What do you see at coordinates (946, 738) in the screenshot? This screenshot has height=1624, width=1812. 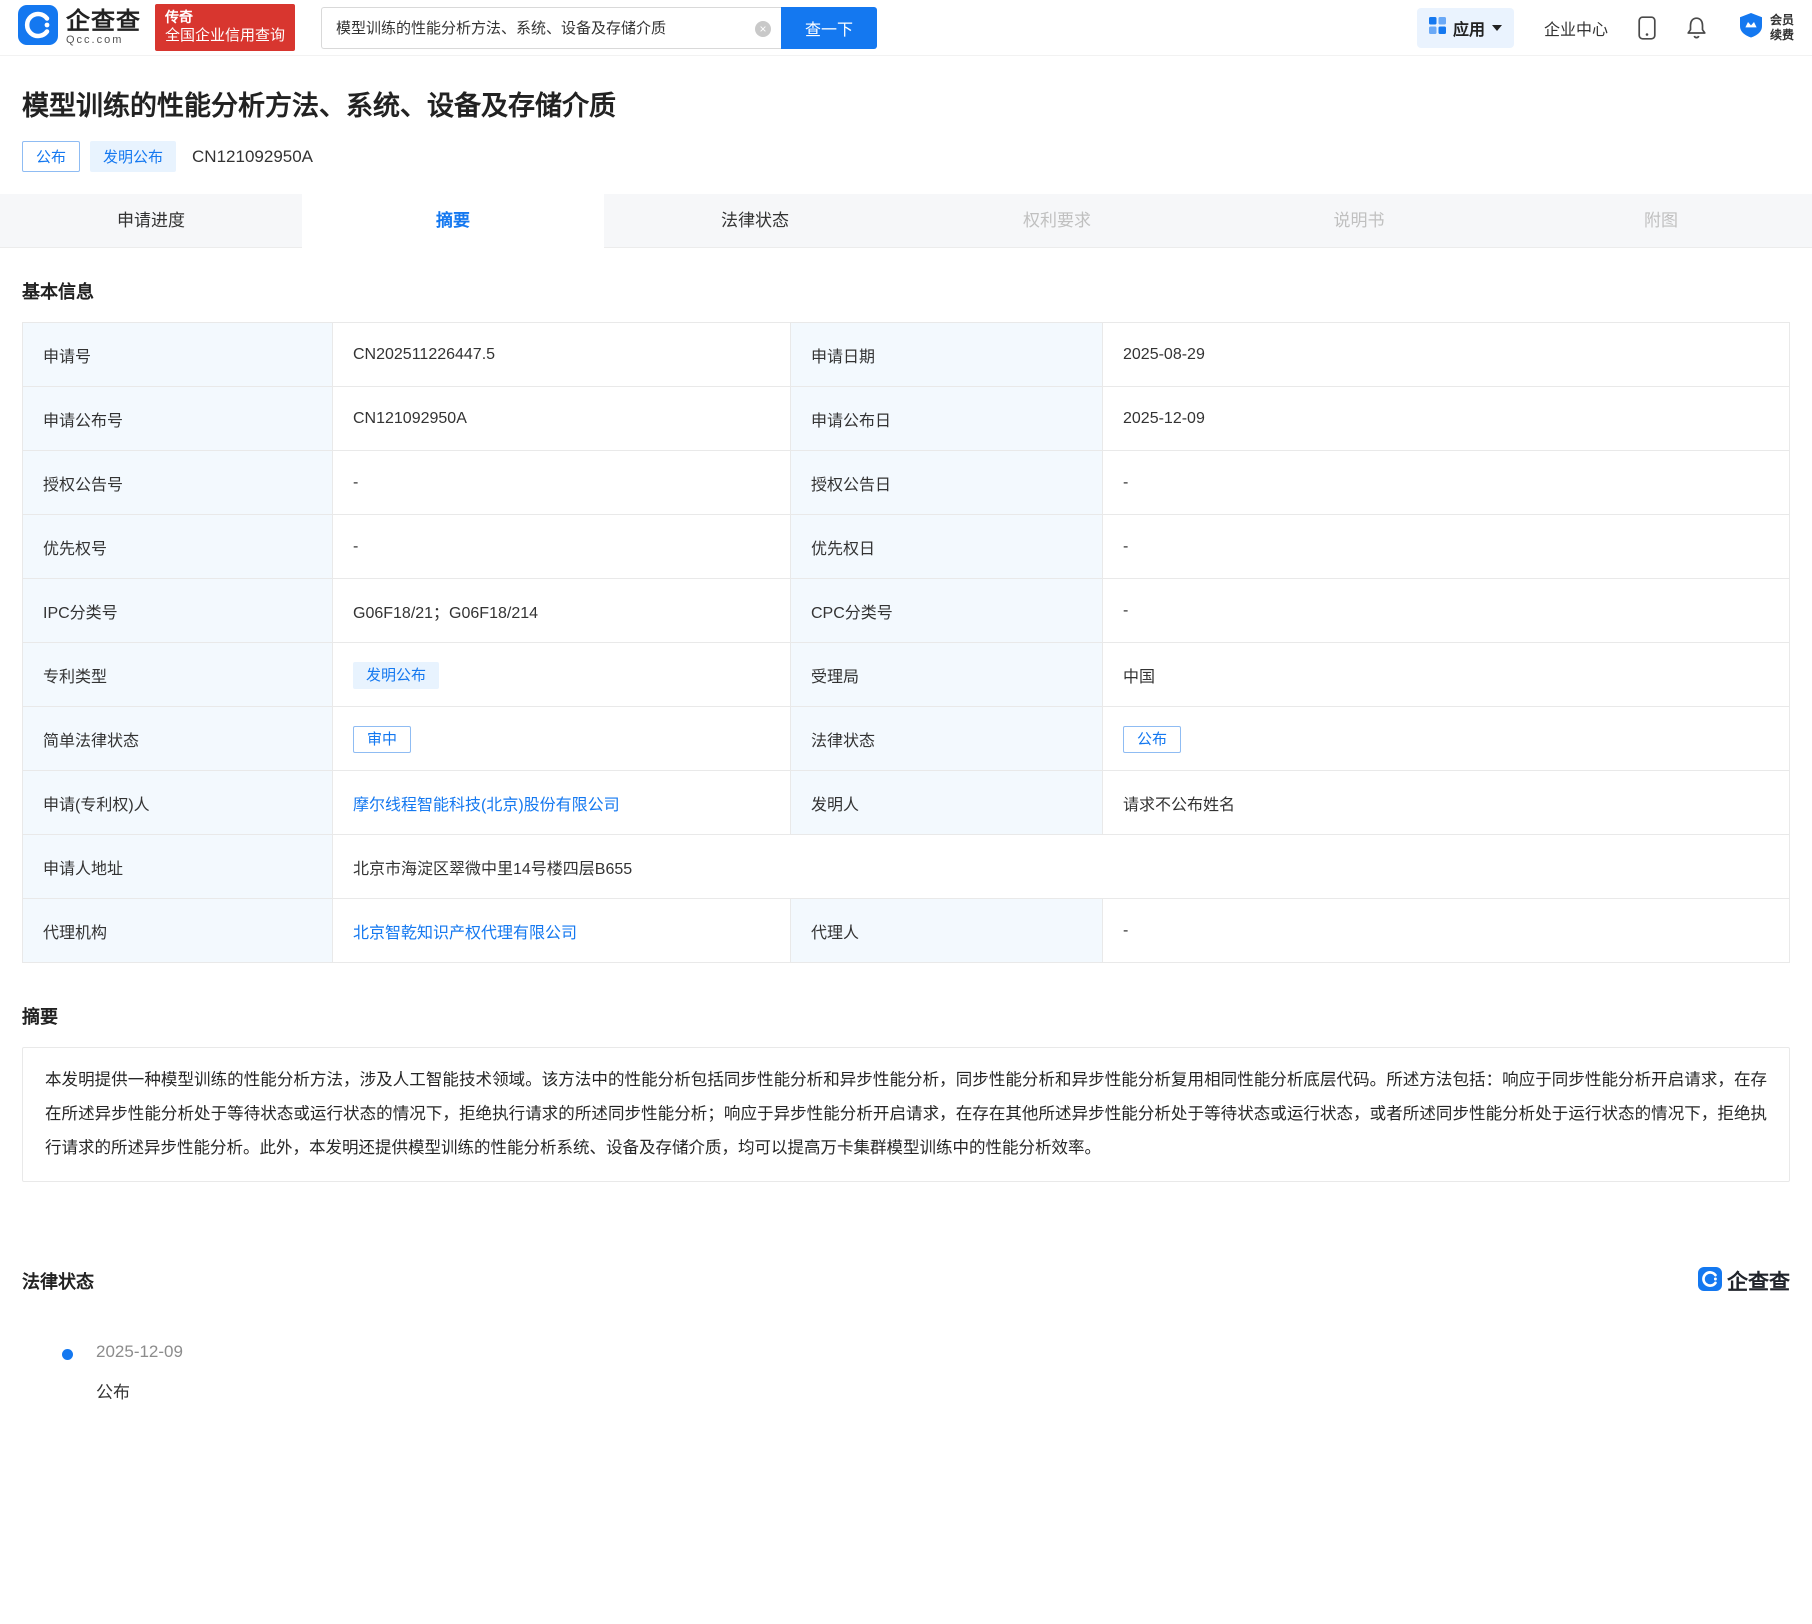 I see `field-label: 法律状态` at bounding box center [946, 738].